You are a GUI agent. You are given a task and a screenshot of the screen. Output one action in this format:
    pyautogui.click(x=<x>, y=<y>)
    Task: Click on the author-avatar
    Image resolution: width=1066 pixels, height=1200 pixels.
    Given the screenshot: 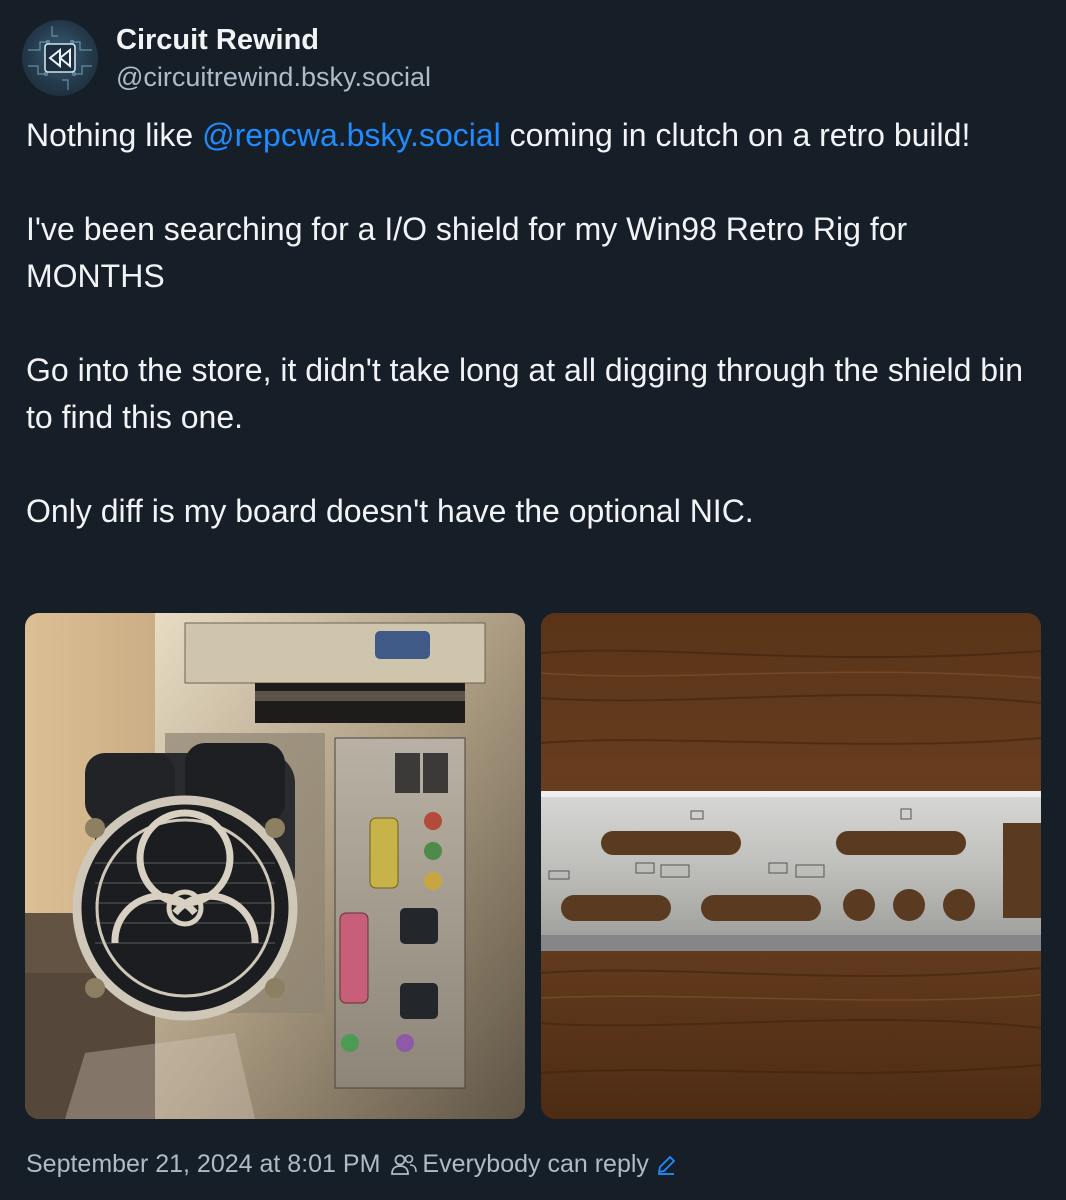 What is the action you would take?
    pyautogui.click(x=60, y=58)
    